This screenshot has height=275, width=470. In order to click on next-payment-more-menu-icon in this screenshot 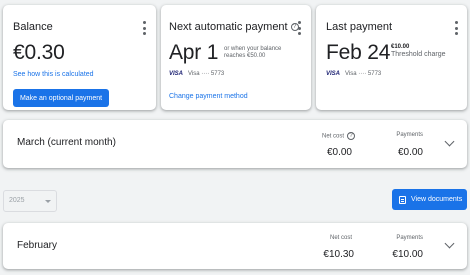, I will do `click(299, 28)`.